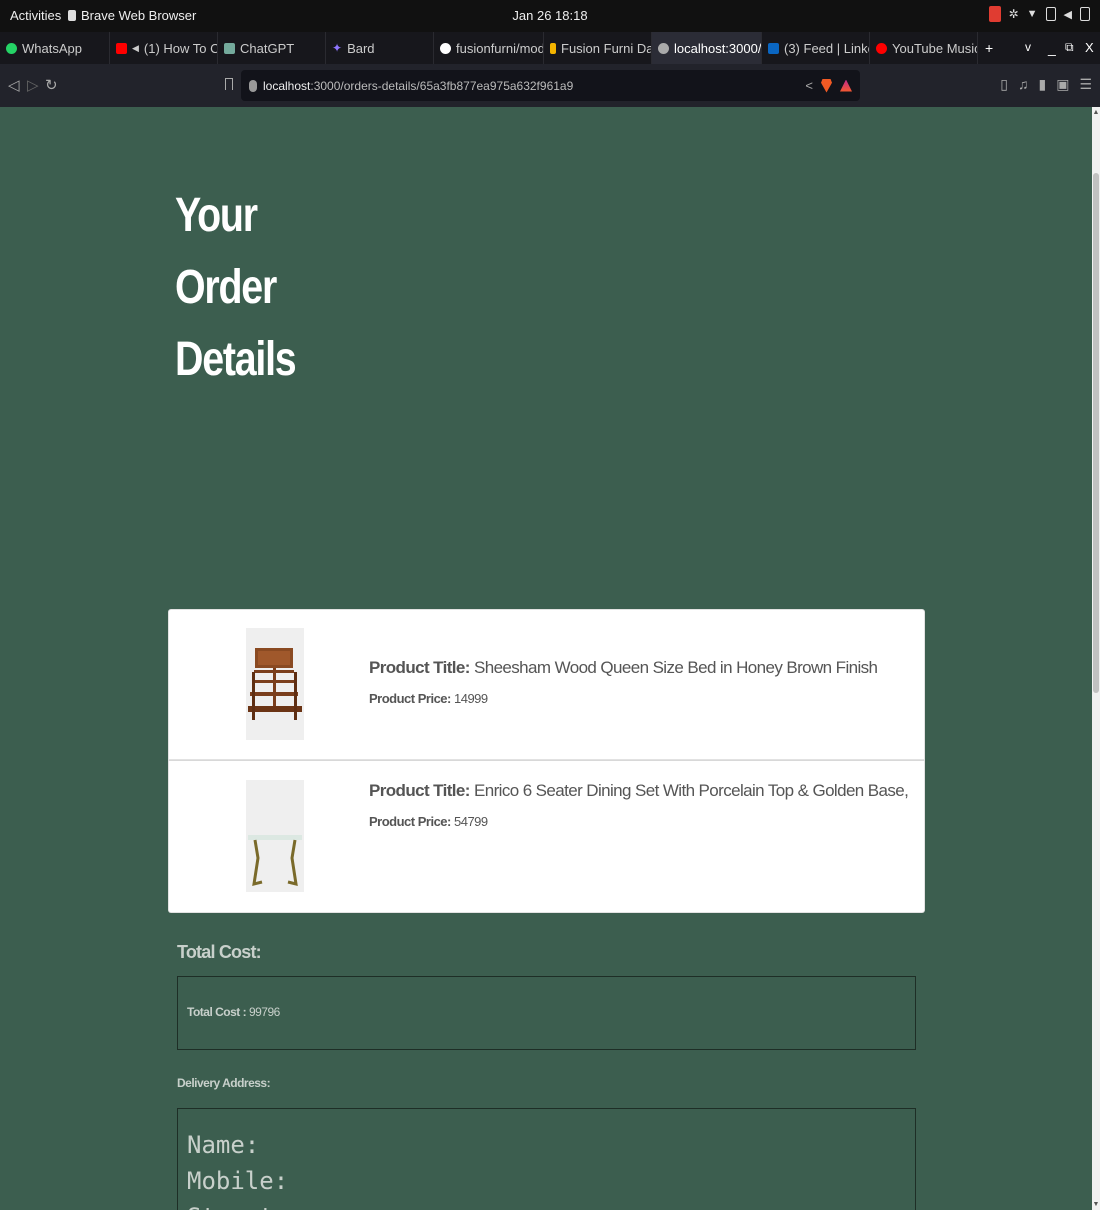 Image resolution: width=1100 pixels, height=1210 pixels. Describe the element at coordinates (14, 85) in the screenshot. I see `back-icon: ◁` at that location.